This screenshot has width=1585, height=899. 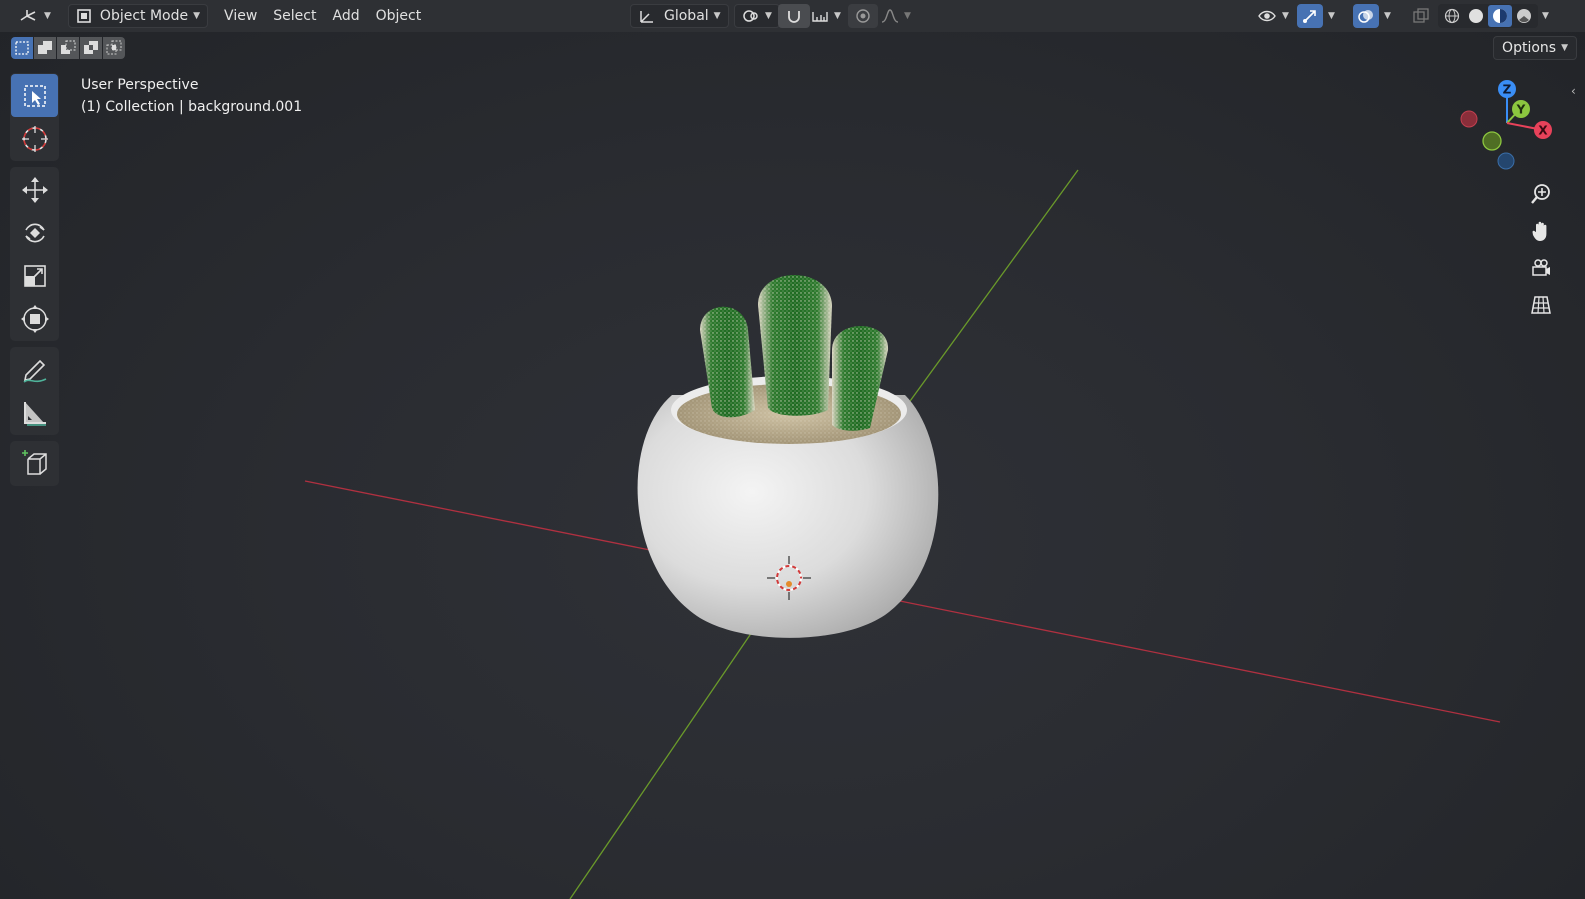 I want to click on move-icon, so click(x=34, y=189).